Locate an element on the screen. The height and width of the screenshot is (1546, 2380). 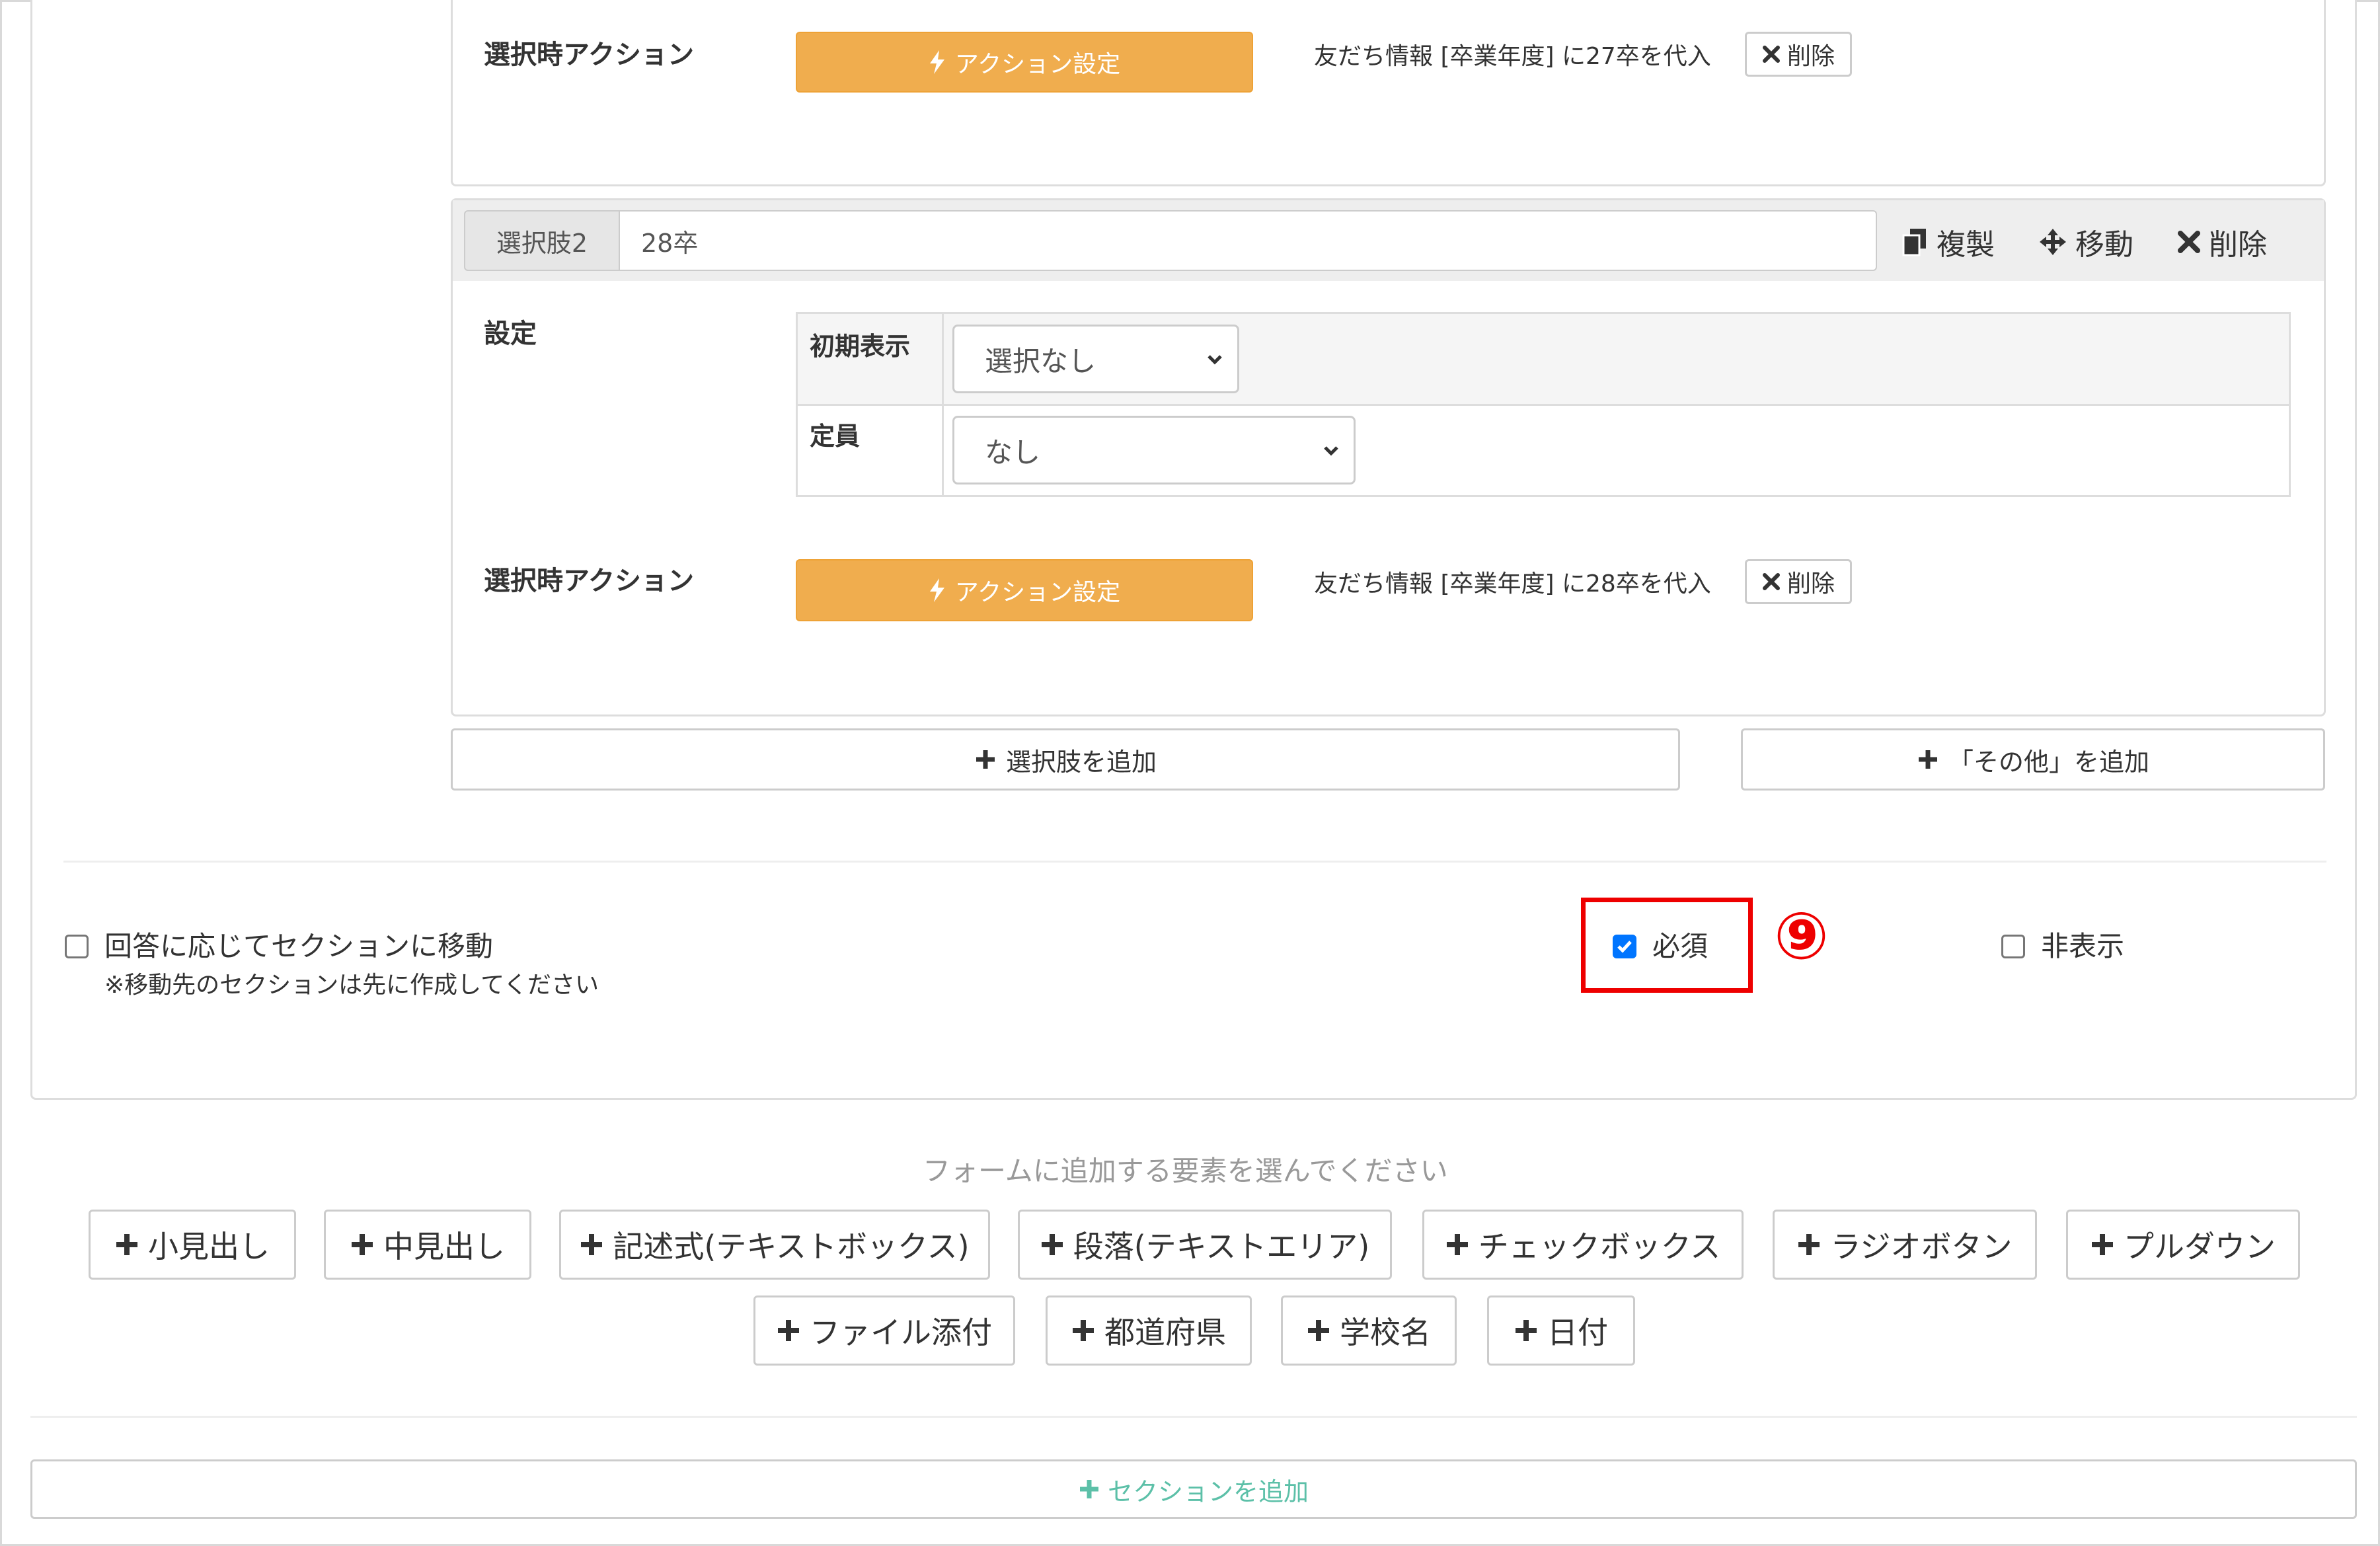
hidden-checkbox is located at coordinates (2013, 946).